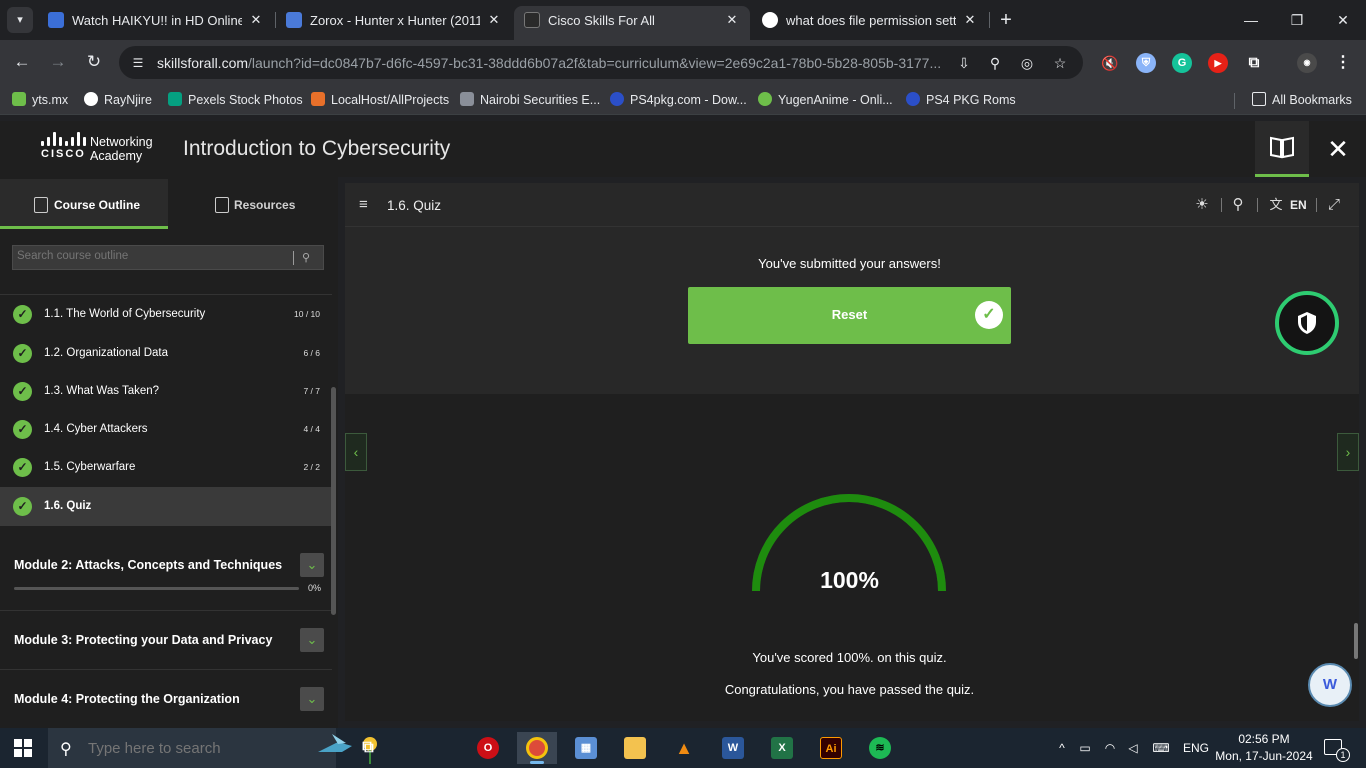 The image size is (1366, 768). Describe the element at coordinates (84, 204) in the screenshot. I see `tab-course-outline: Course Outline` at that location.